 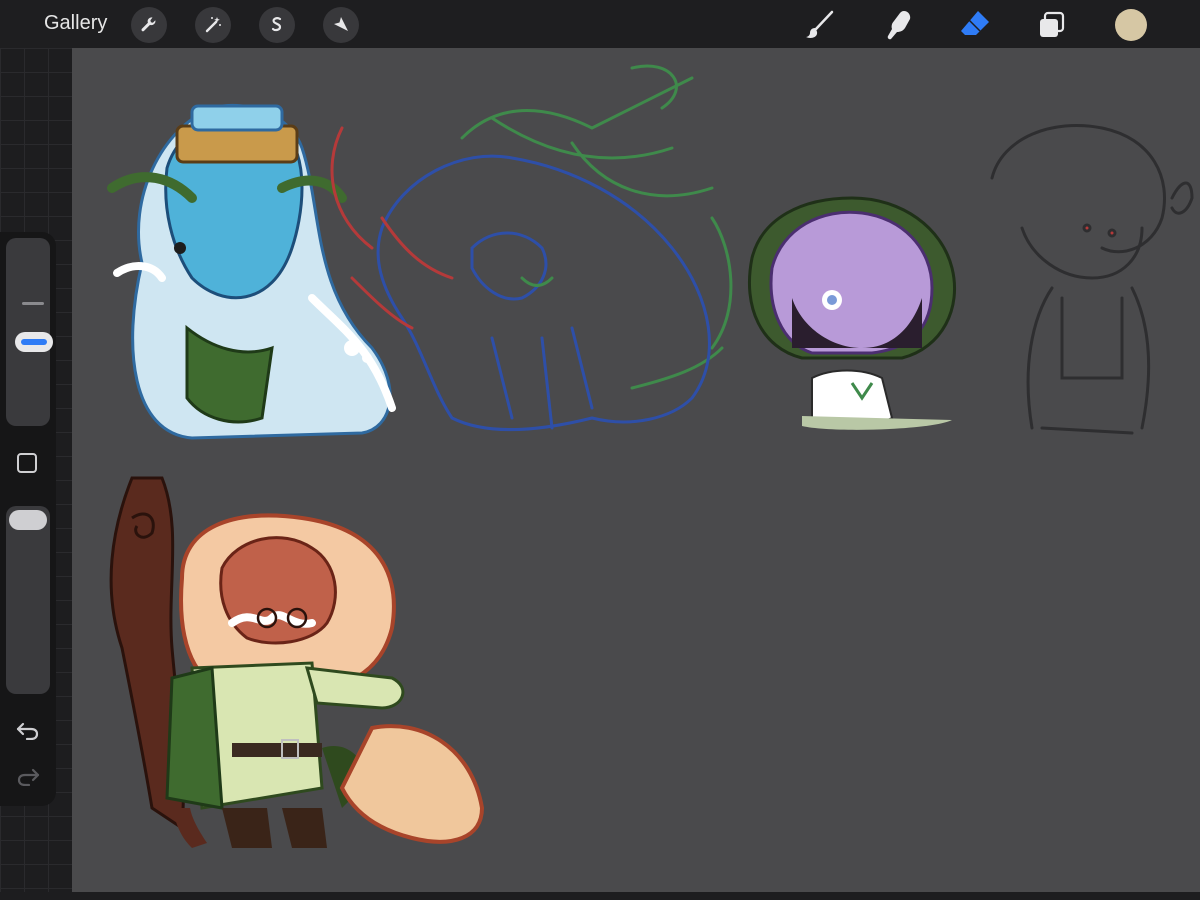 I want to click on sidebar, so click(x=28, y=519).